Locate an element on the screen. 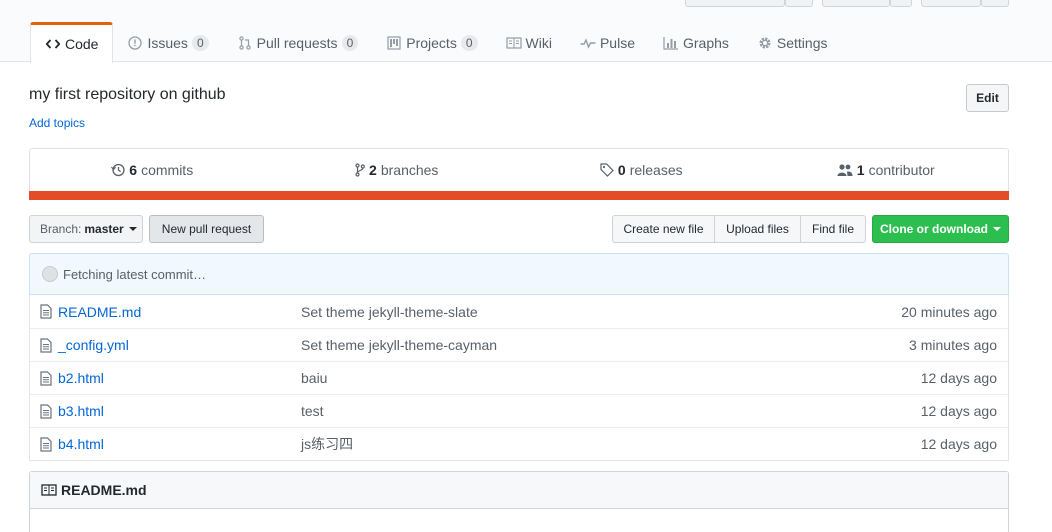 This screenshot has width=1052, height=532. tab-label: Settings is located at coordinates (802, 42).